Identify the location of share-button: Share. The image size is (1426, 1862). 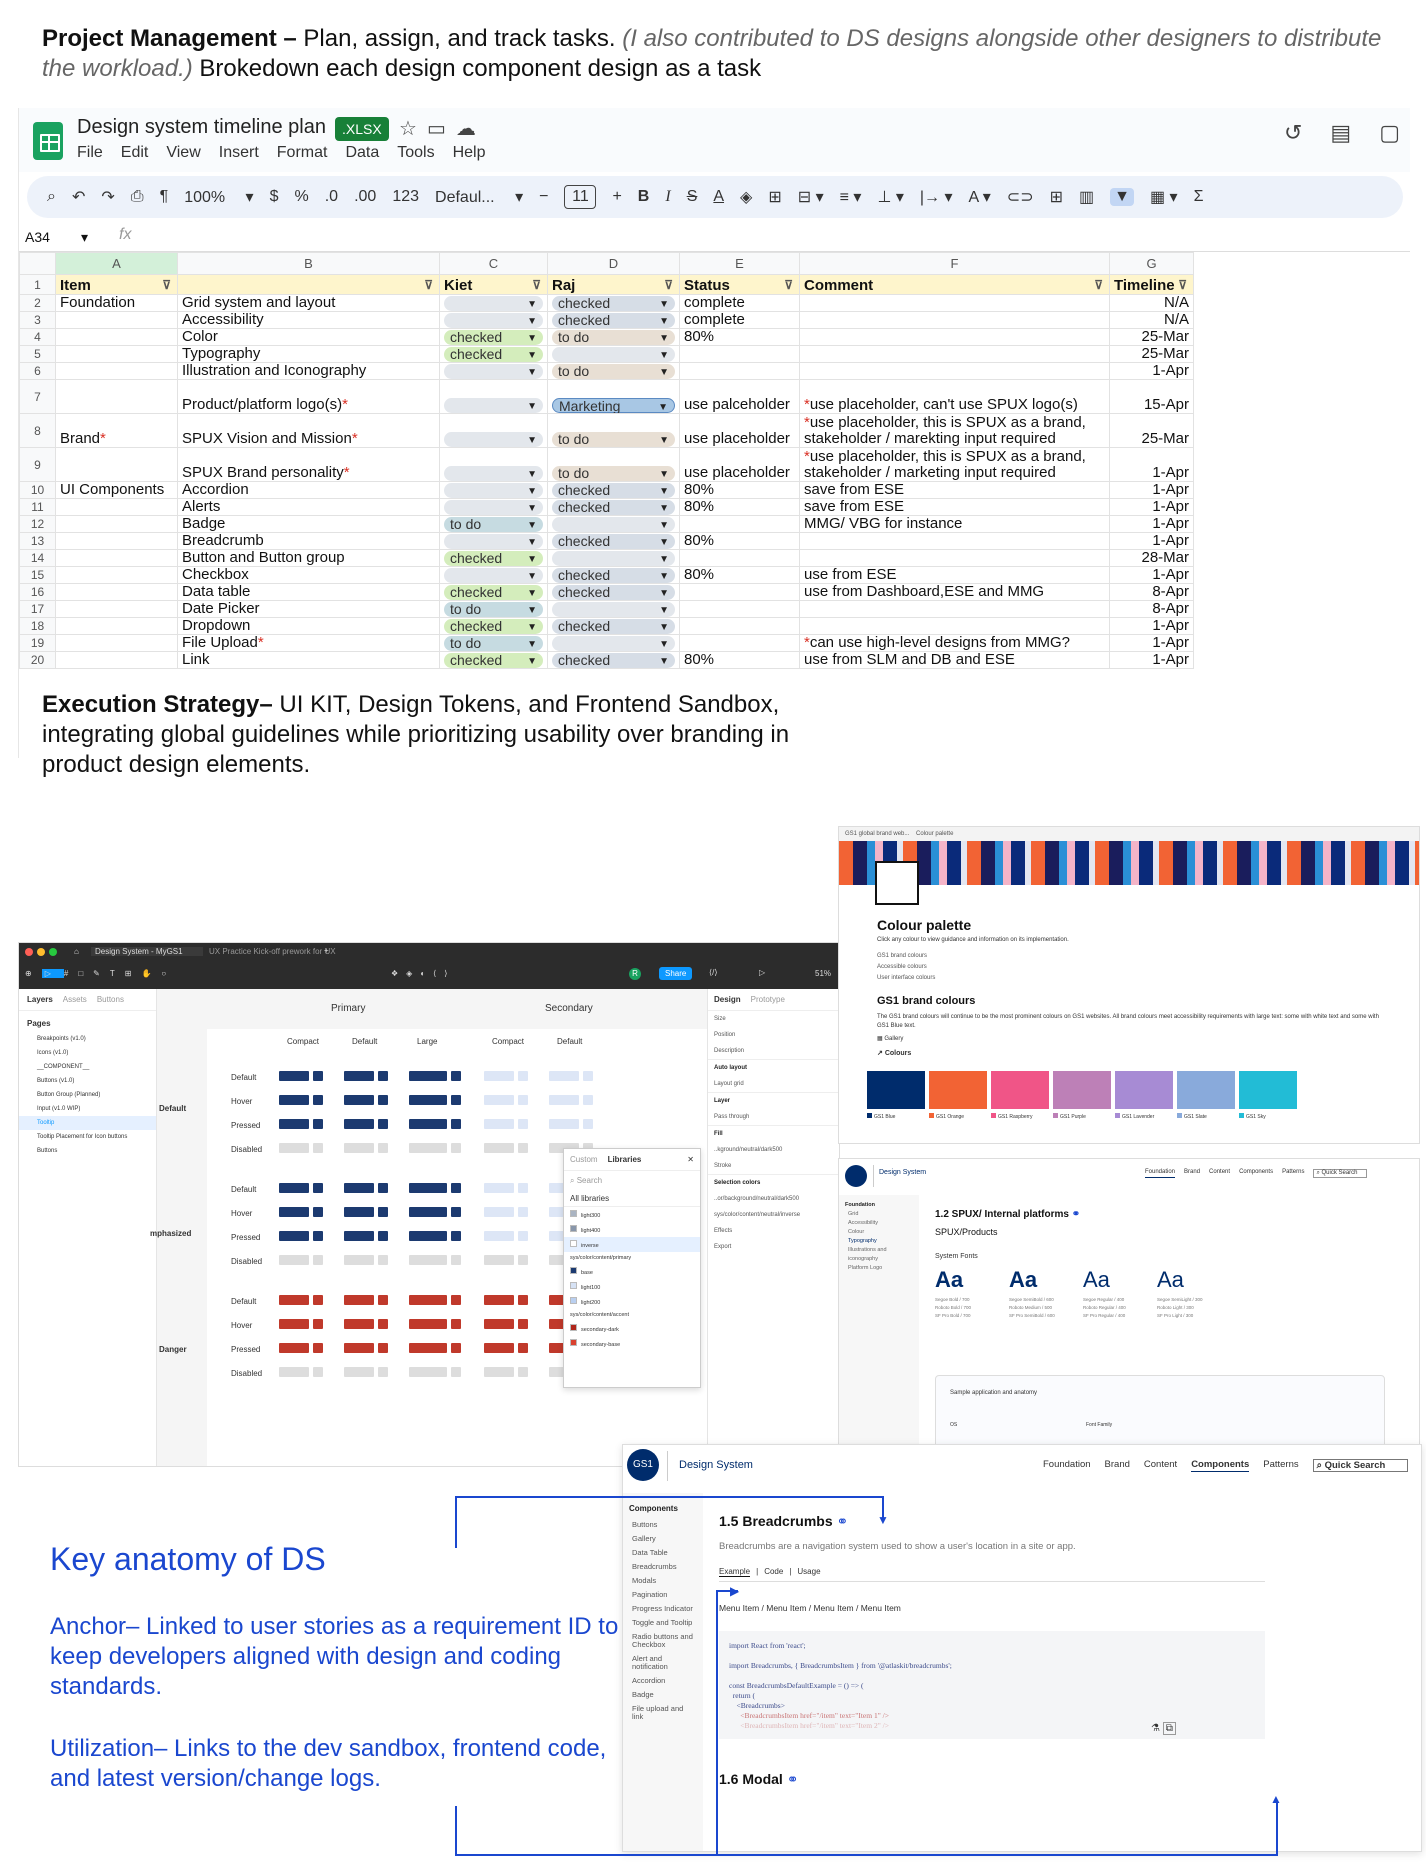
(676, 973).